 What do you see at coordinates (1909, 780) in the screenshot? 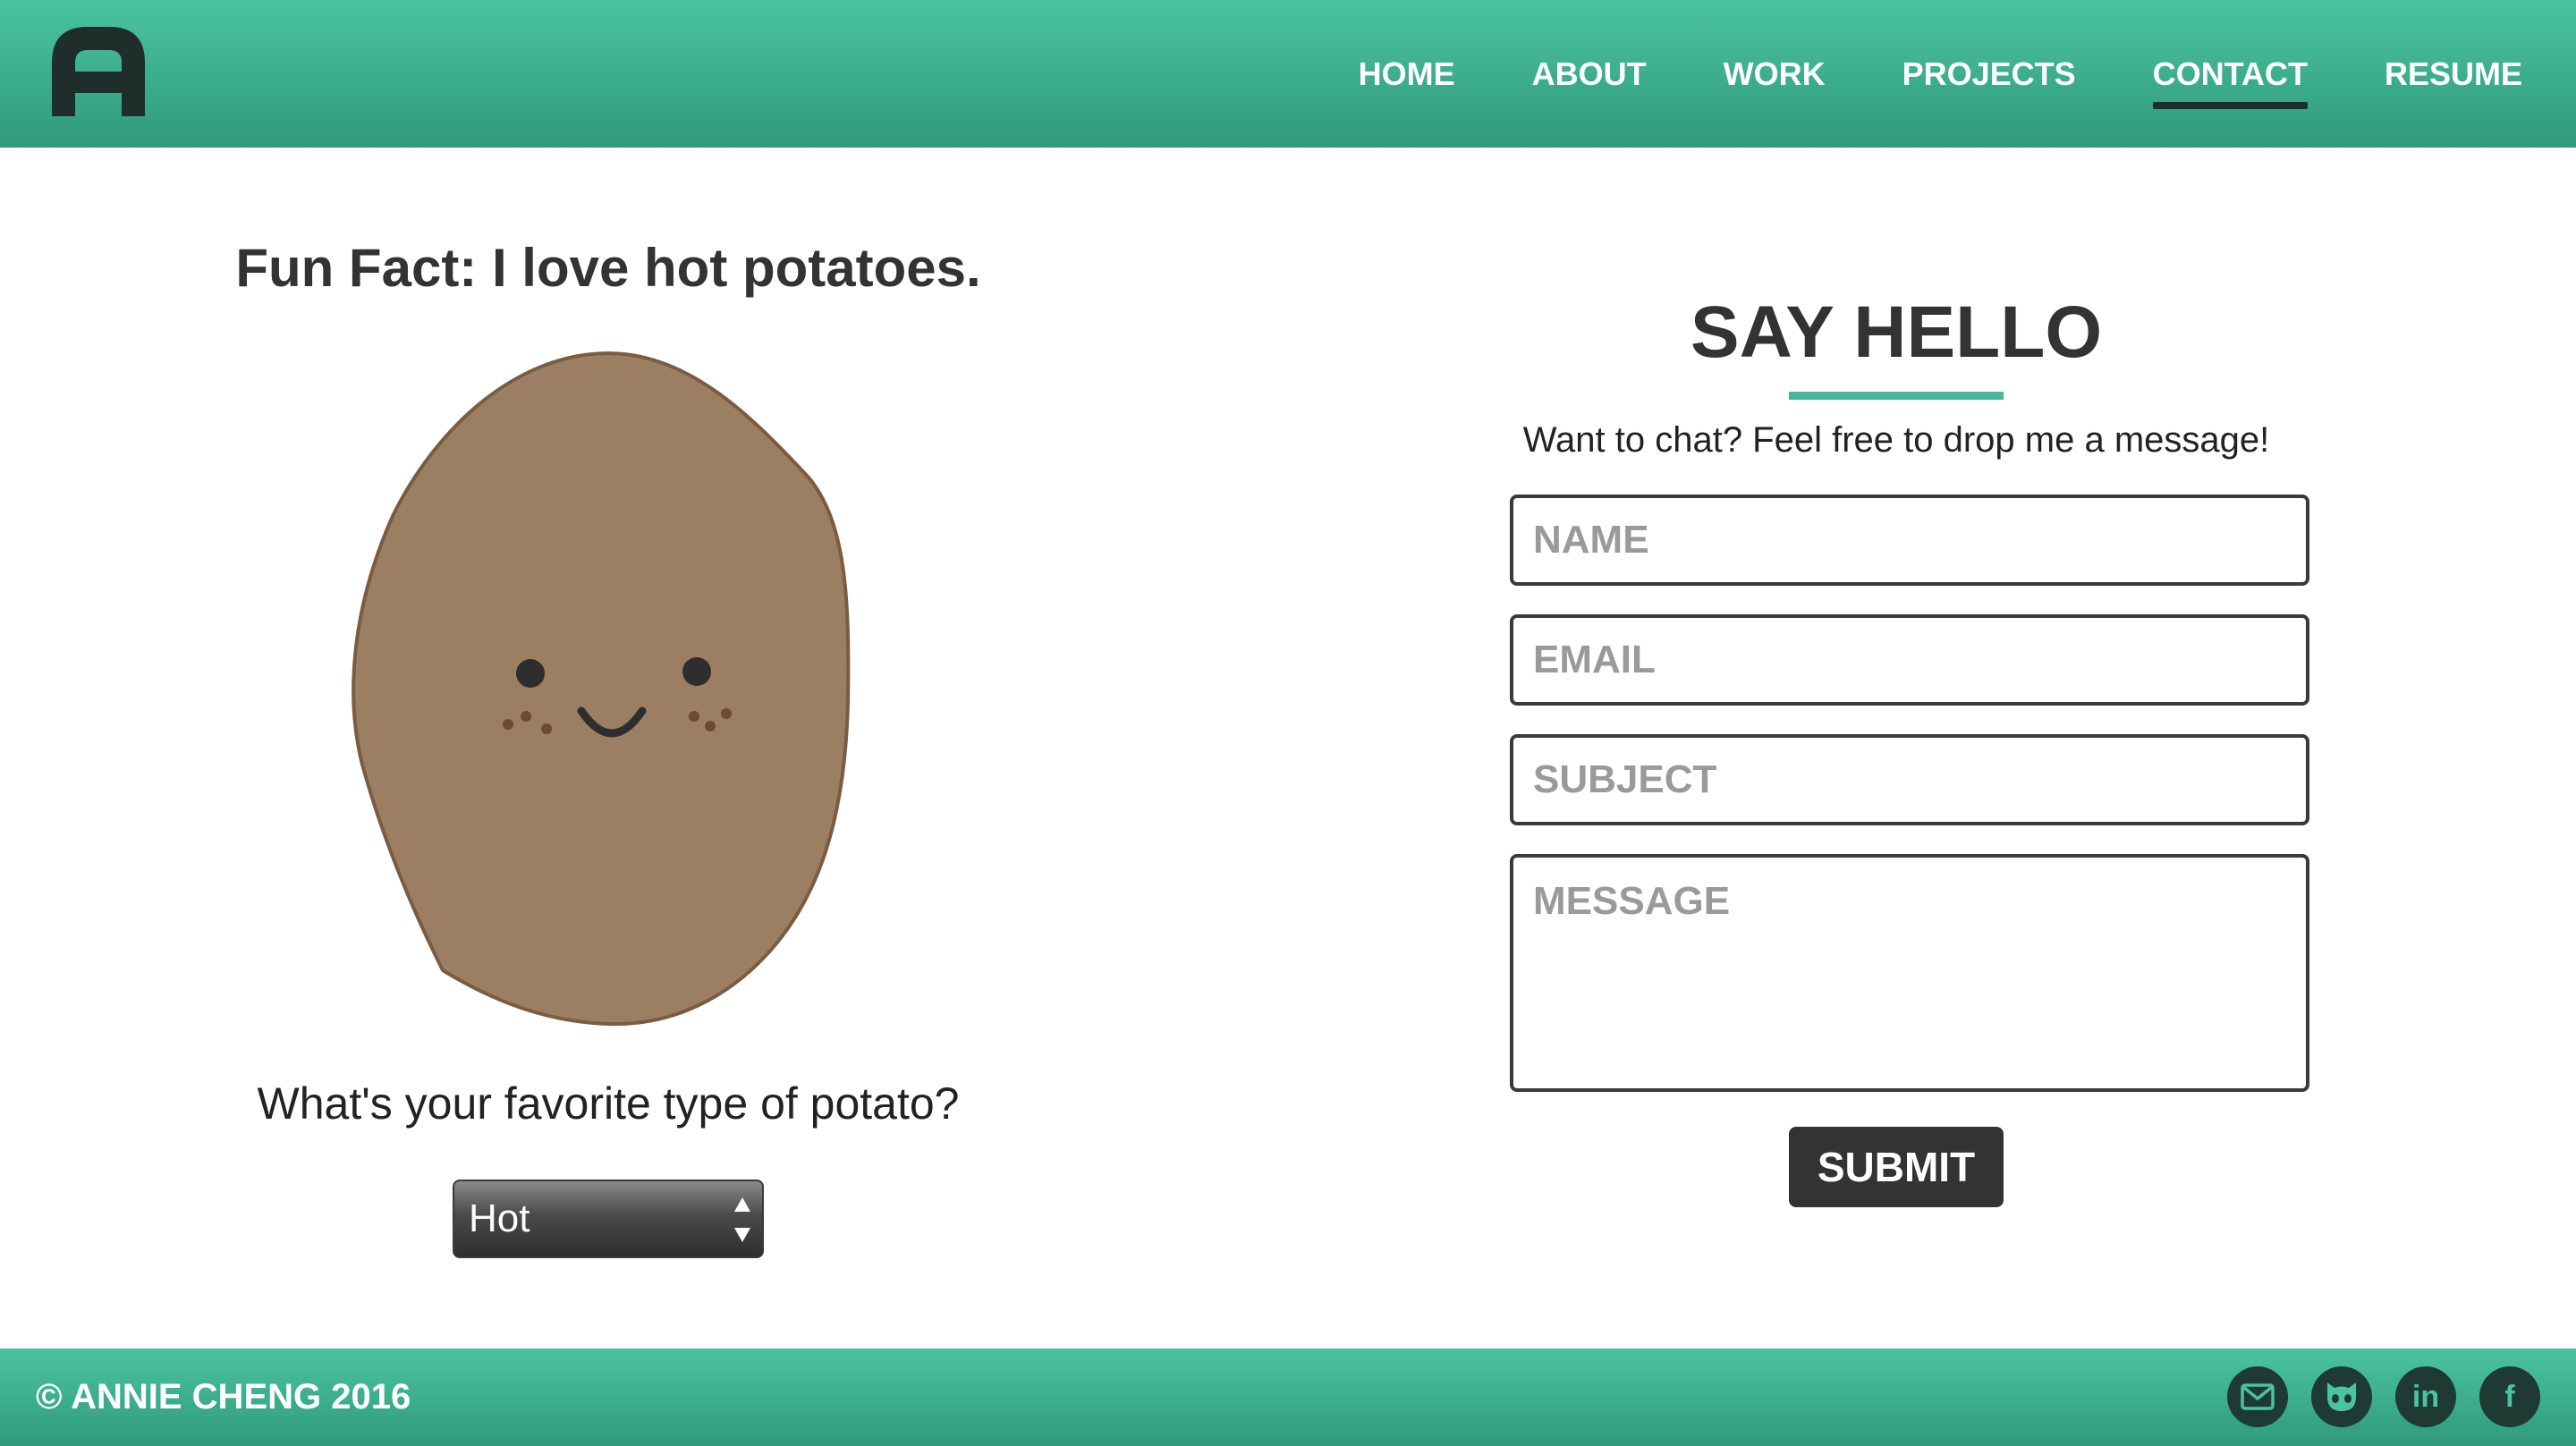
I see `subject-field` at bounding box center [1909, 780].